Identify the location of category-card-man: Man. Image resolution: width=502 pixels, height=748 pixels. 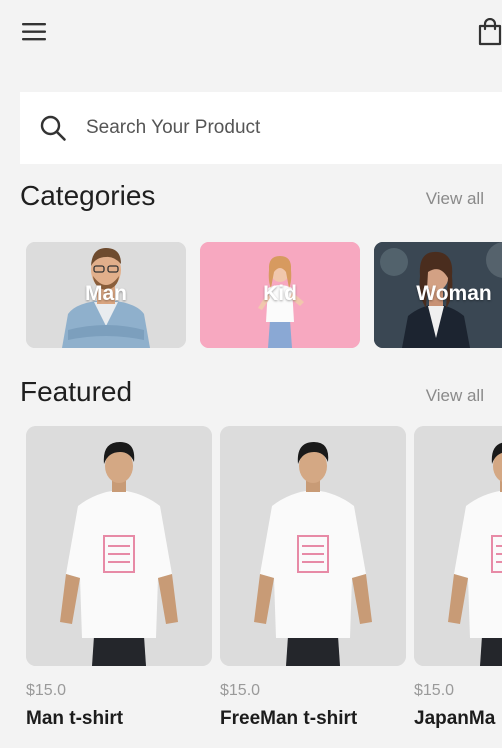
(106, 295).